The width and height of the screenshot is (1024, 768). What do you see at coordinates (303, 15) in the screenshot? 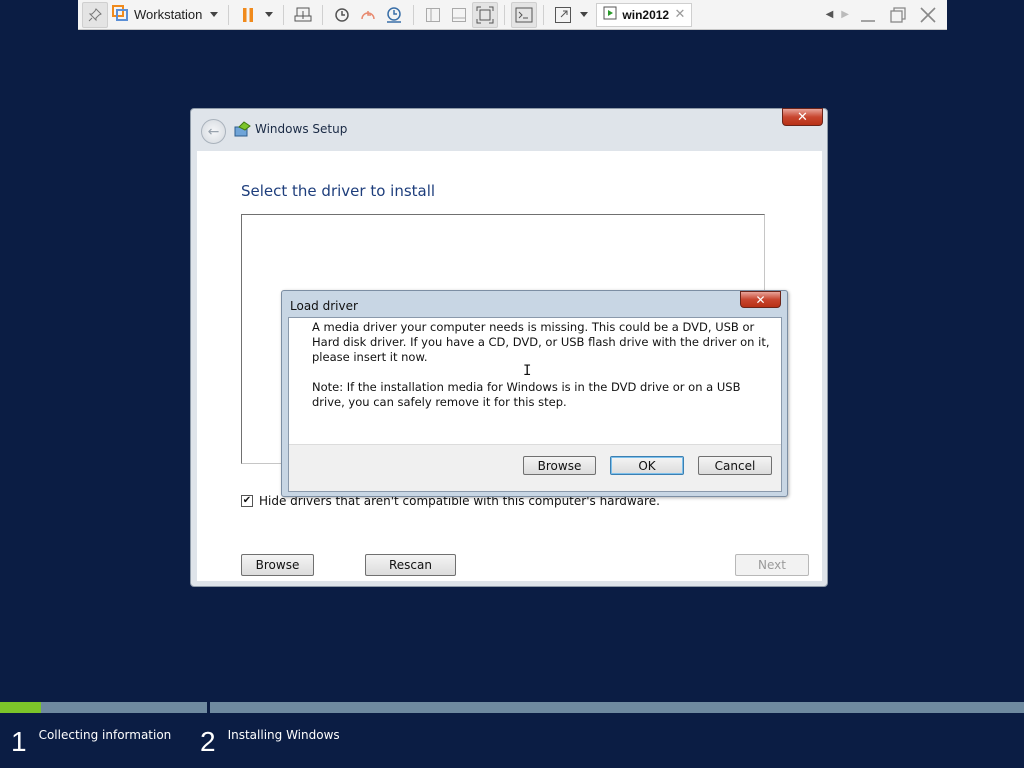
I see `send-ctrl-alt-del-icon` at bounding box center [303, 15].